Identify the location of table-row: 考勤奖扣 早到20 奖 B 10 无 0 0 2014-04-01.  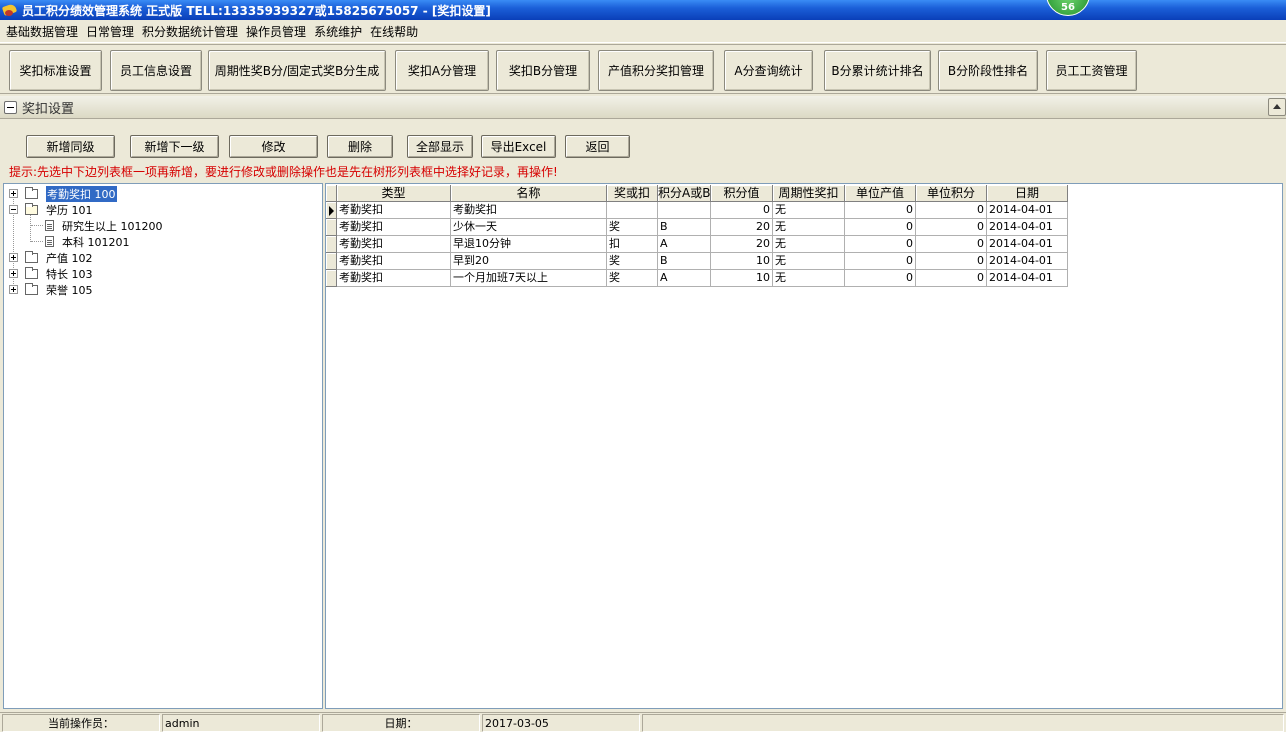
(697, 261).